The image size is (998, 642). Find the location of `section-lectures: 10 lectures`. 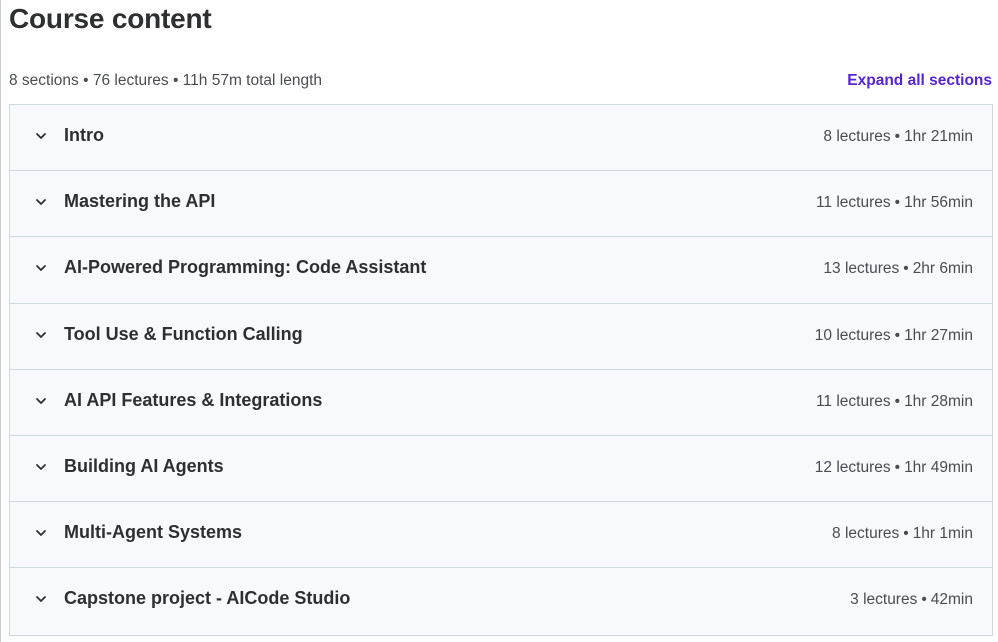

section-lectures: 10 lectures is located at coordinates (852, 335).